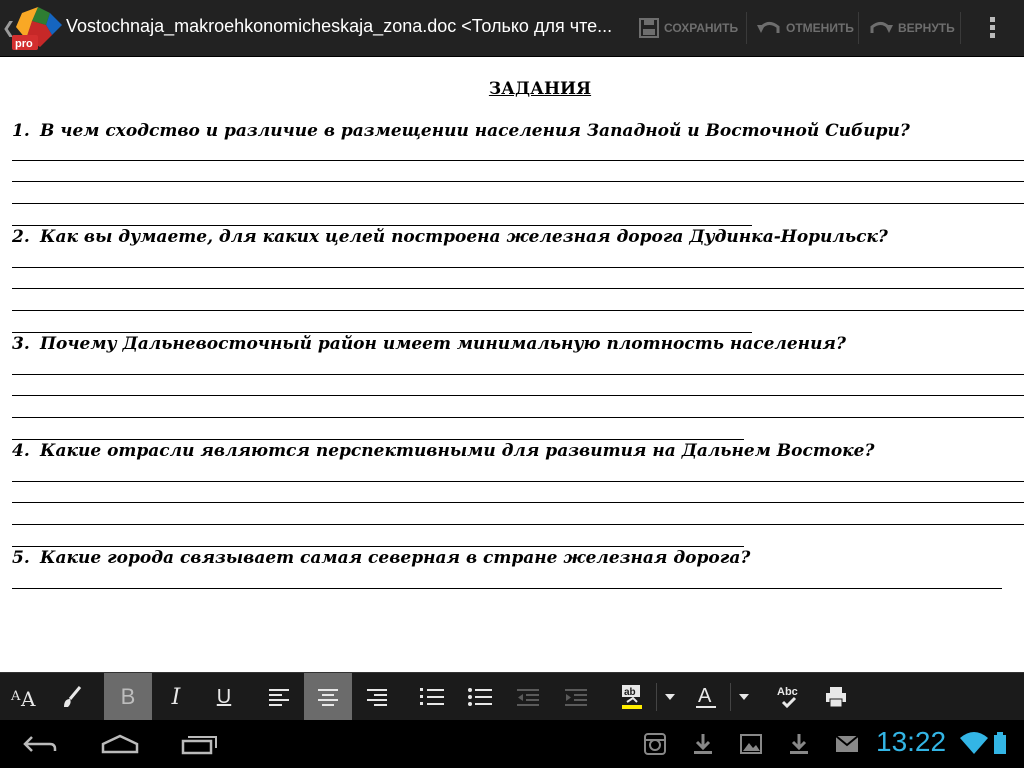  What do you see at coordinates (512, 744) in the screenshot?
I see `system-navigation-bar: 13:22` at bounding box center [512, 744].